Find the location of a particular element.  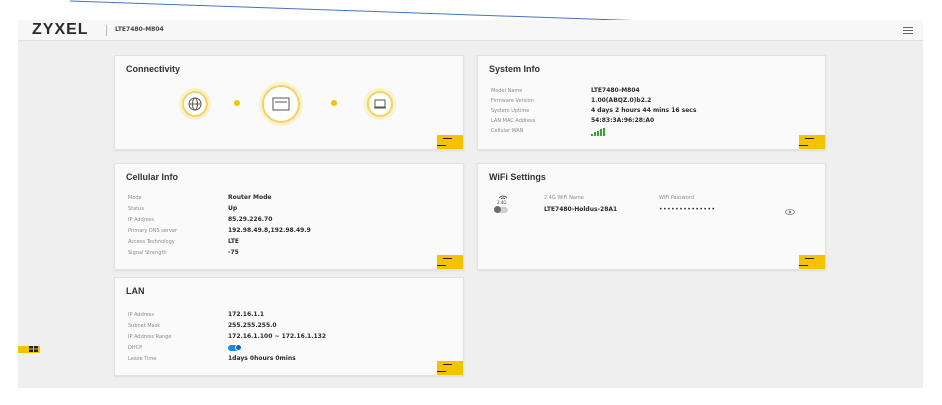

show-password-eye-icon is located at coordinates (790, 212).